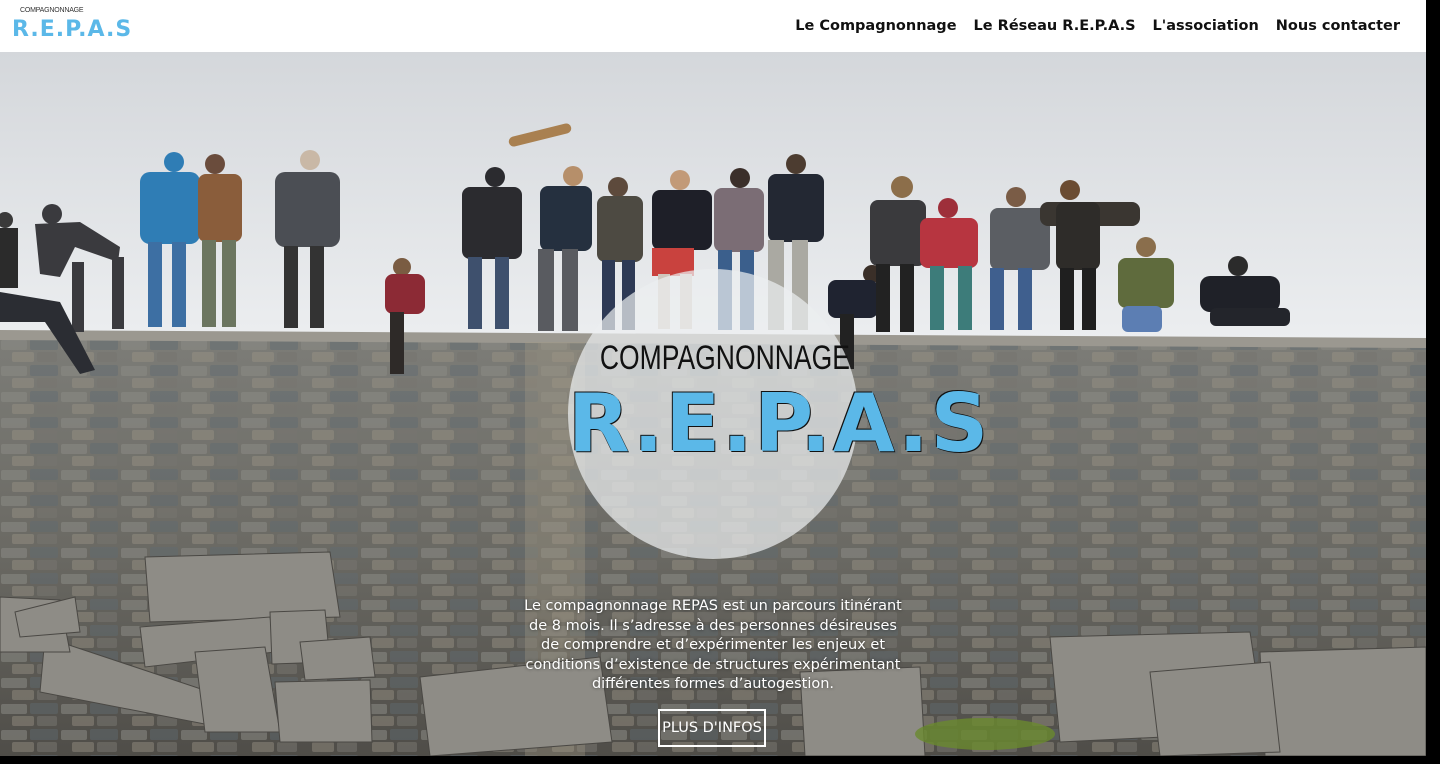 The width and height of the screenshot is (1440, 764). What do you see at coordinates (72, 29) in the screenshot?
I see `logo-main-text: R.E.P.A.S` at bounding box center [72, 29].